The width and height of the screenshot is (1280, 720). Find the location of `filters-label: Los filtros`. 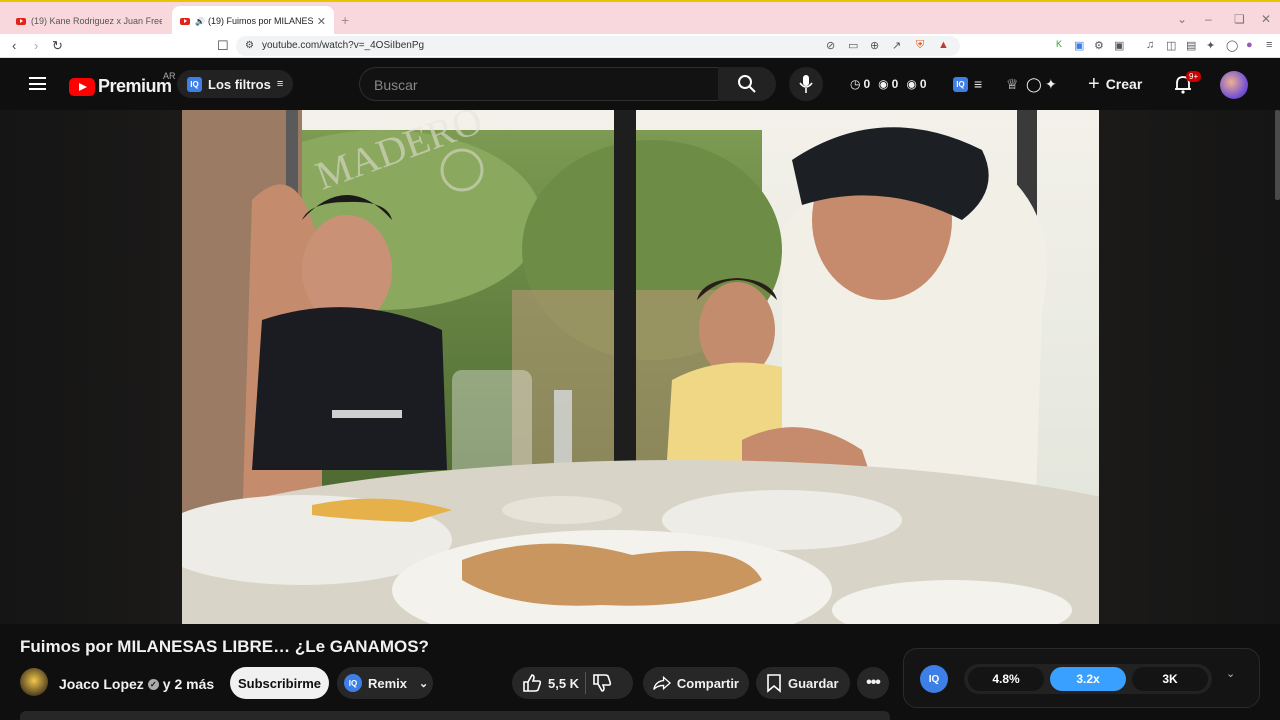

filters-label: Los filtros is located at coordinates (239, 84).